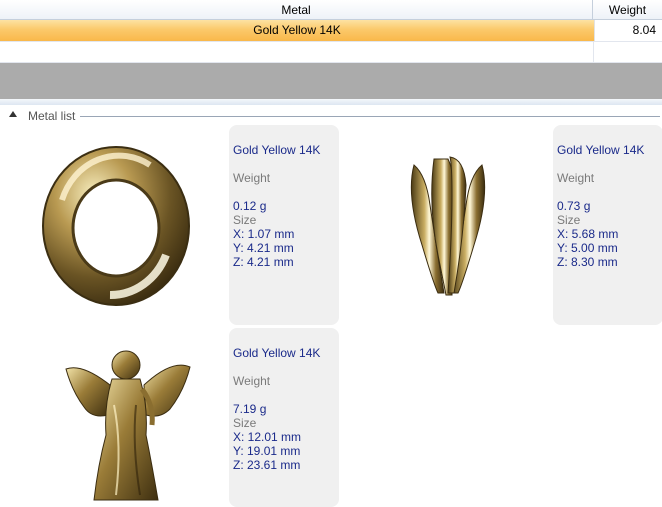 This screenshot has height=507, width=662. I want to click on column-separator, so click(593, 53).